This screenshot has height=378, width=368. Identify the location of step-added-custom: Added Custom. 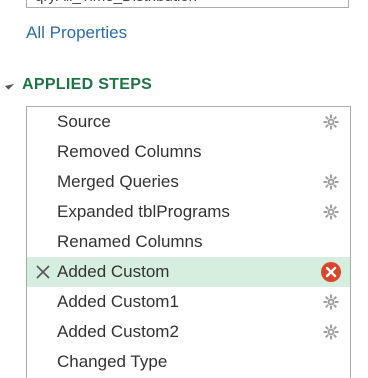
(188, 272).